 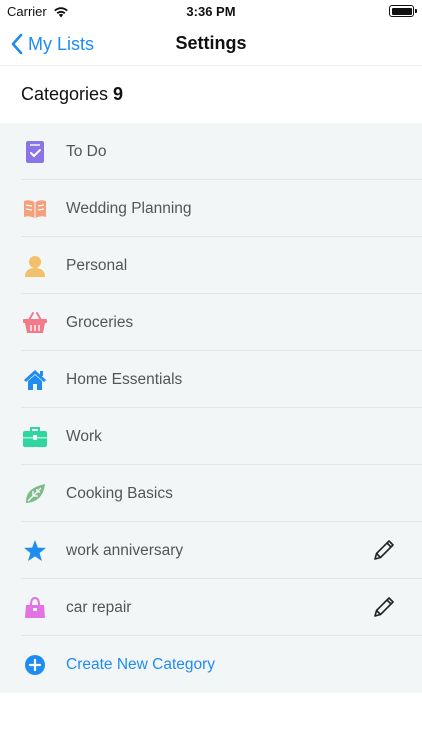 What do you see at coordinates (211, 208) in the screenshot?
I see `category-item-wedding-planning: Wedding Planning` at bounding box center [211, 208].